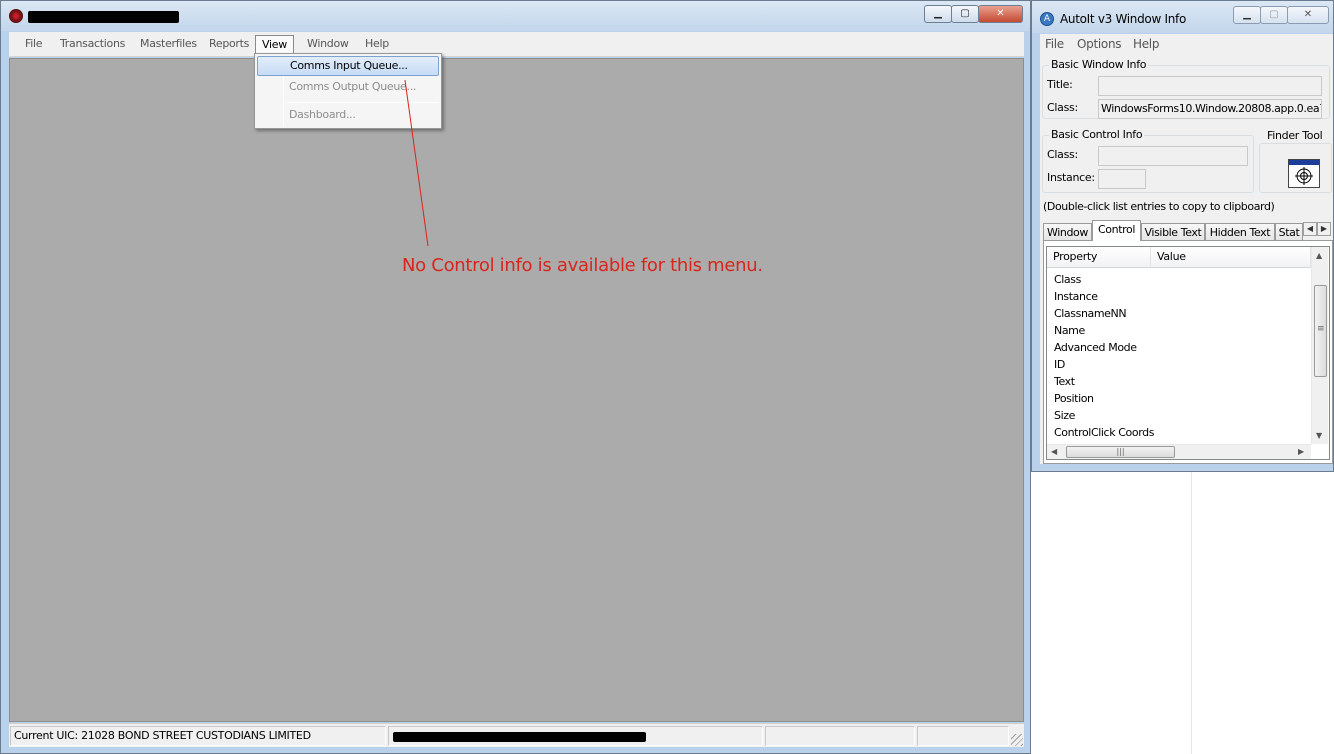 This screenshot has width=1334, height=754. I want to click on list-item: ClassnameNN, so click(1090, 313).